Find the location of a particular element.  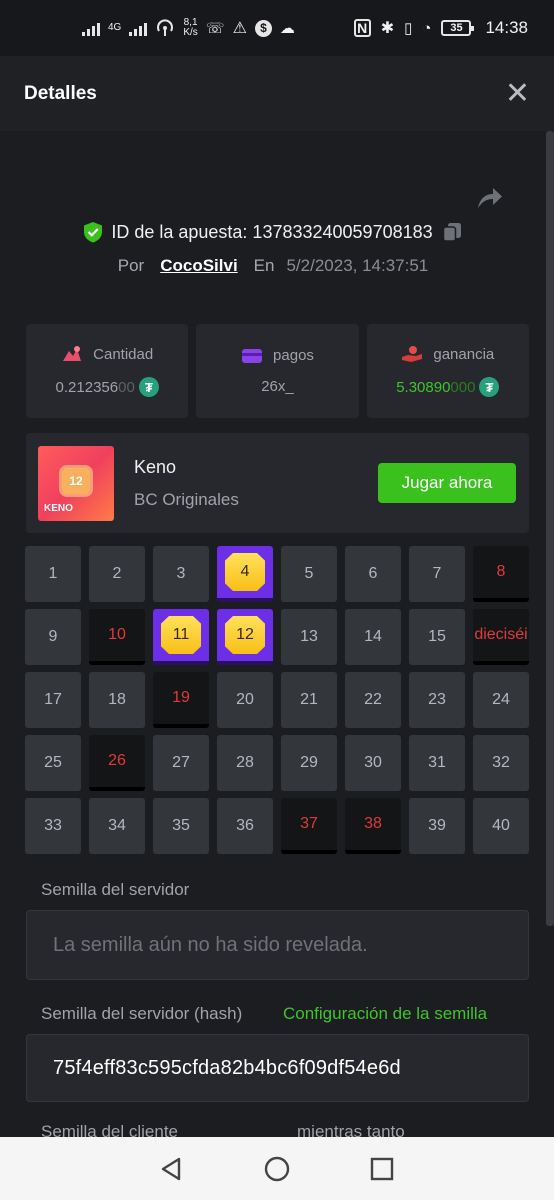

recents-icon is located at coordinates (382, 1169).